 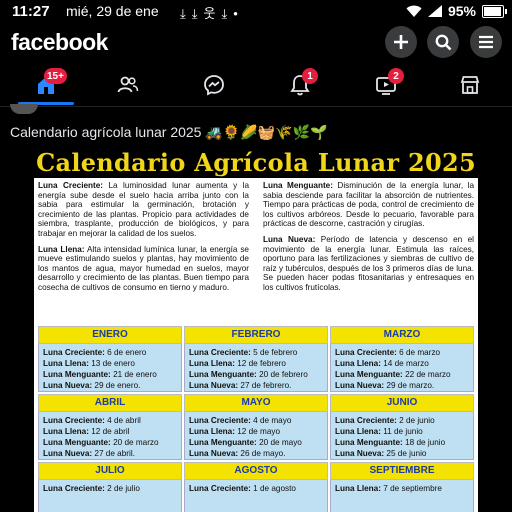 What do you see at coordinates (110, 335) in the screenshot?
I see `month-name: ENERO` at bounding box center [110, 335].